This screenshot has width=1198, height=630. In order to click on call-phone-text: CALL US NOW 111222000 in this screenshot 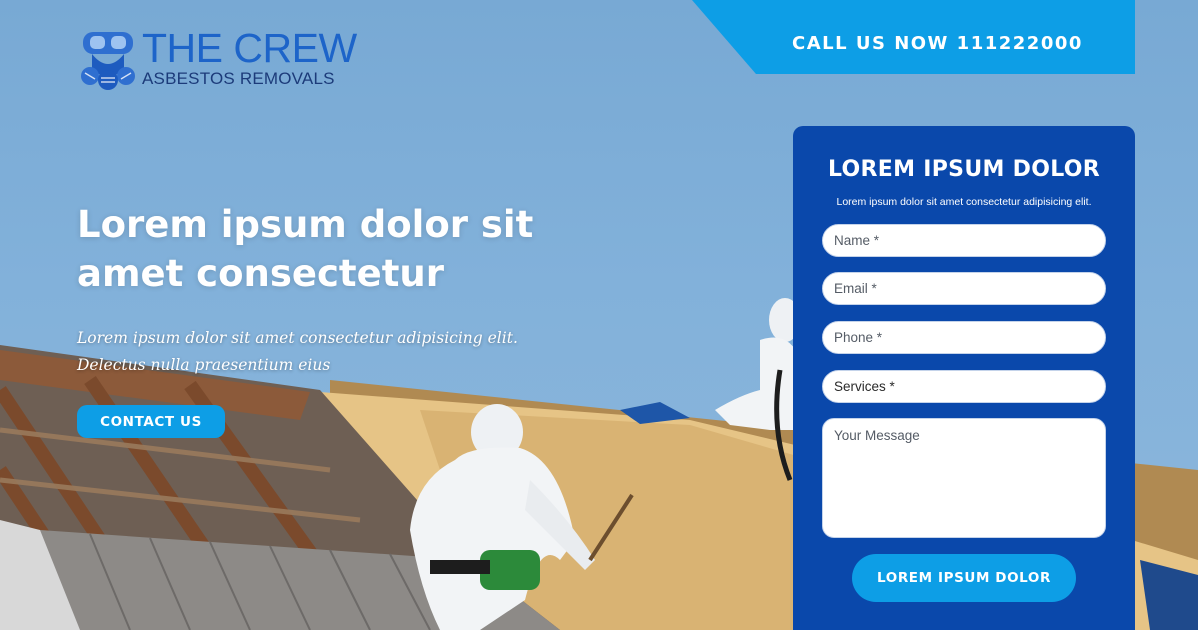, I will do `click(937, 43)`.